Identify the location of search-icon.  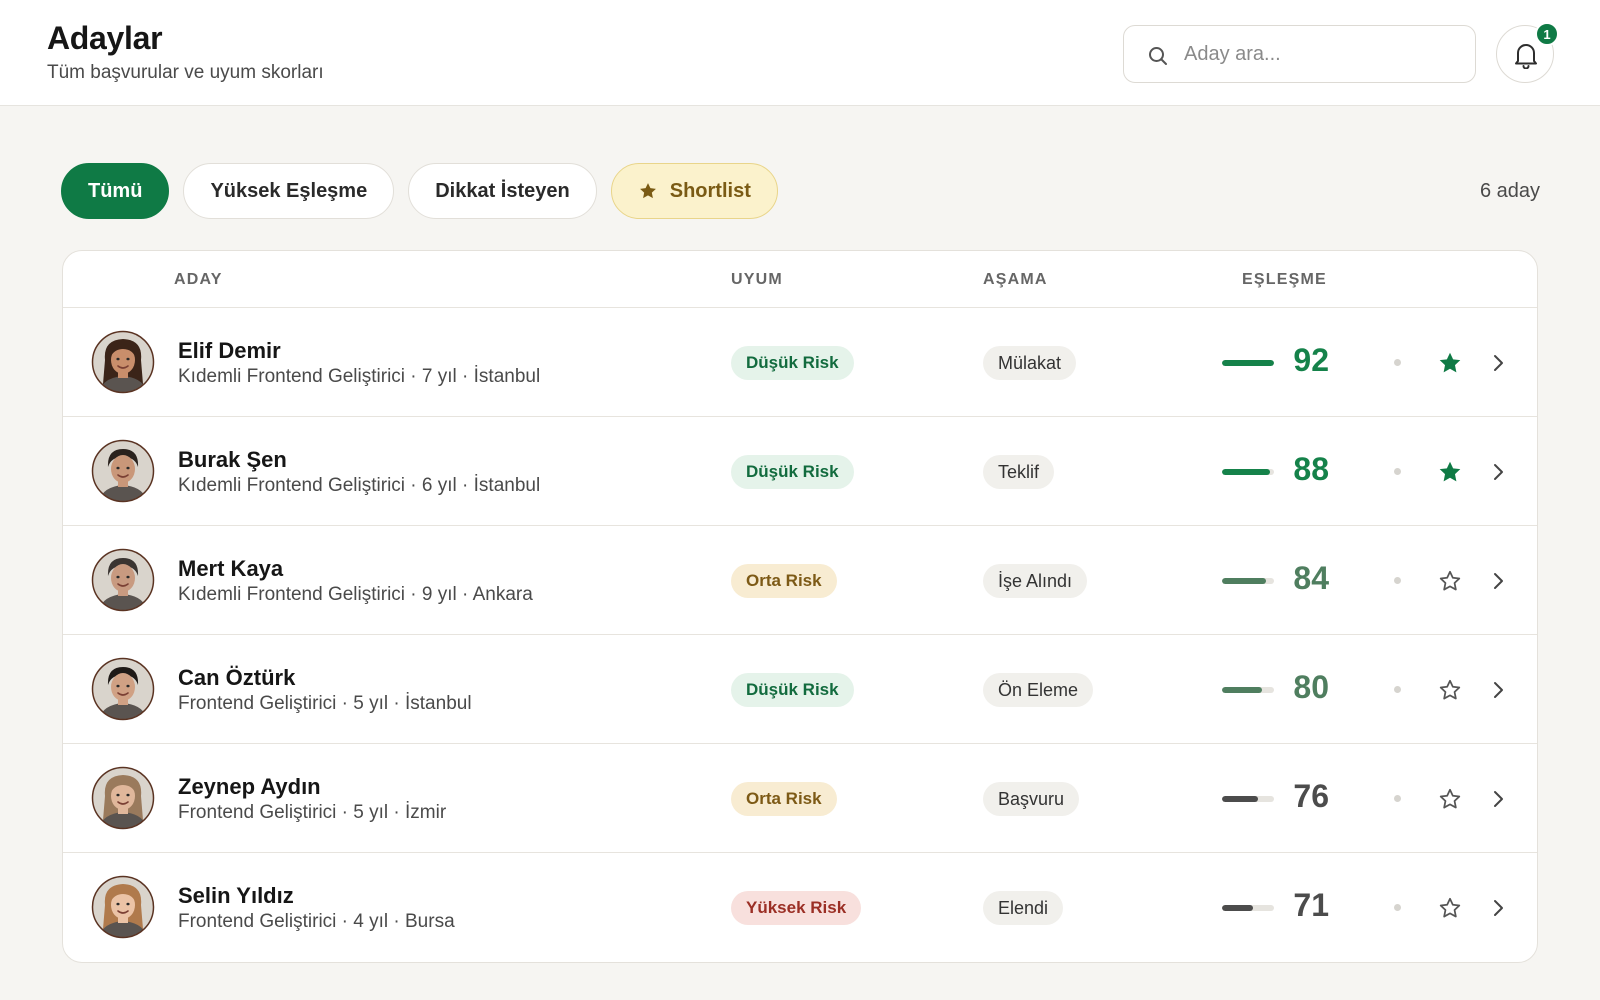
(1158, 56).